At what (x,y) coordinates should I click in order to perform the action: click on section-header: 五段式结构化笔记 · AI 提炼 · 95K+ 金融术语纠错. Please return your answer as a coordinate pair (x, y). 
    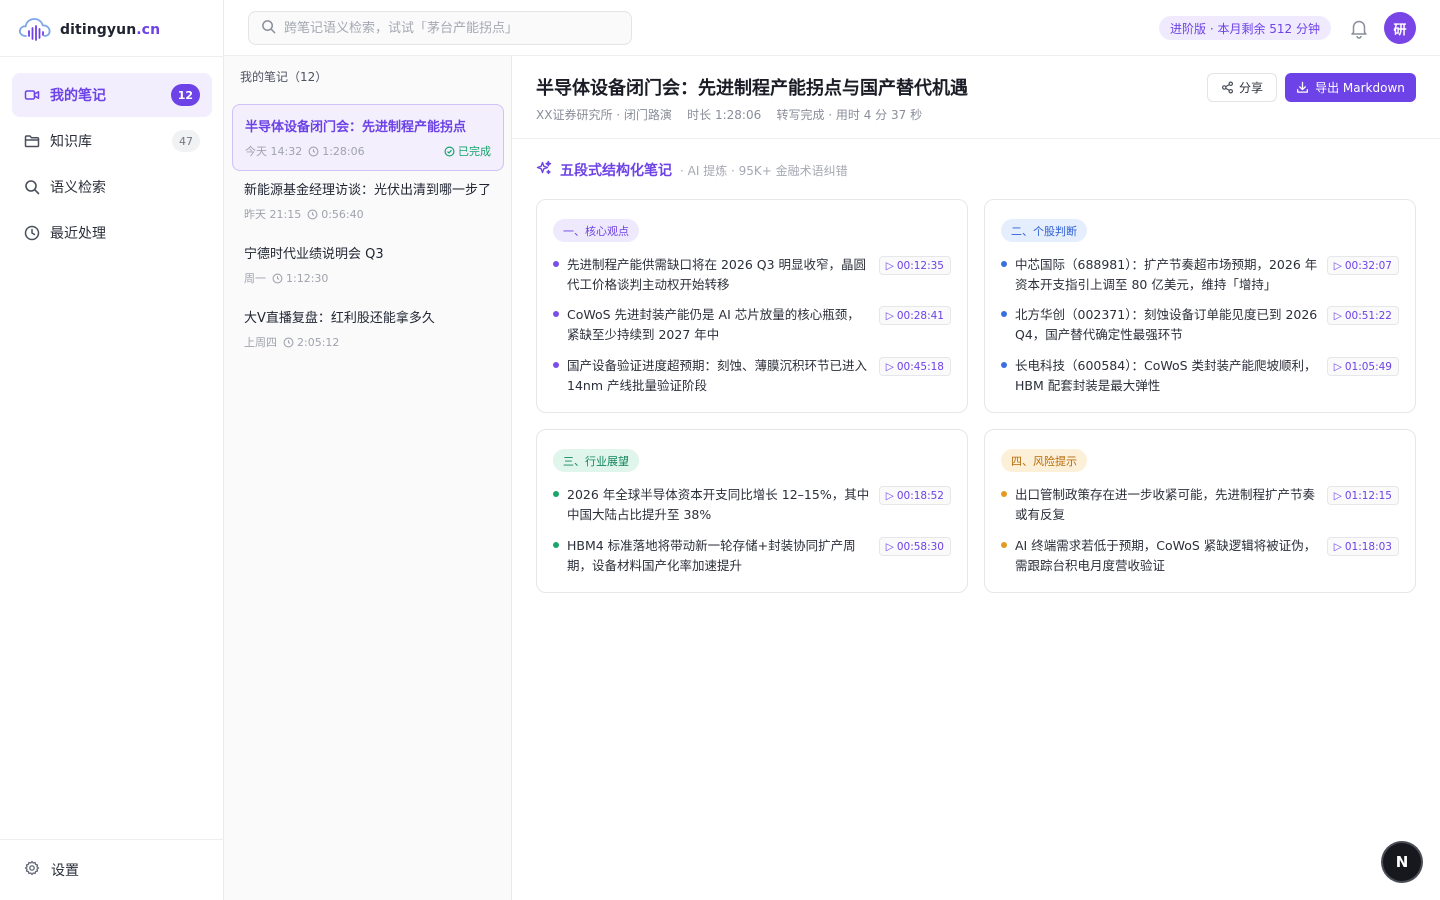
    Looking at the image, I should click on (692, 170).